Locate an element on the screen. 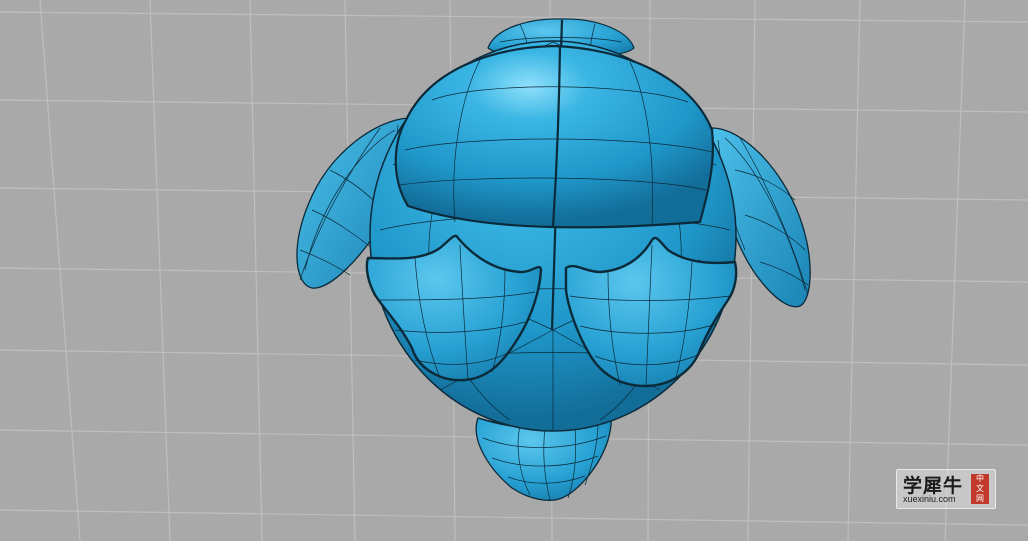 This screenshot has width=1028, height=541. seal-char: 网 is located at coordinates (980, 498).